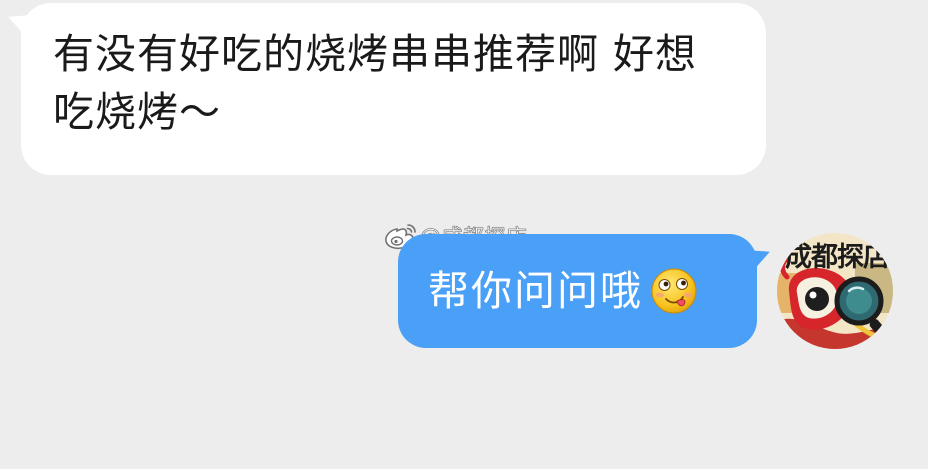 Image resolution: width=928 pixels, height=469 pixels. Describe the element at coordinates (837, 257) in the screenshot. I see `avatar-caption: 成都探店` at that location.